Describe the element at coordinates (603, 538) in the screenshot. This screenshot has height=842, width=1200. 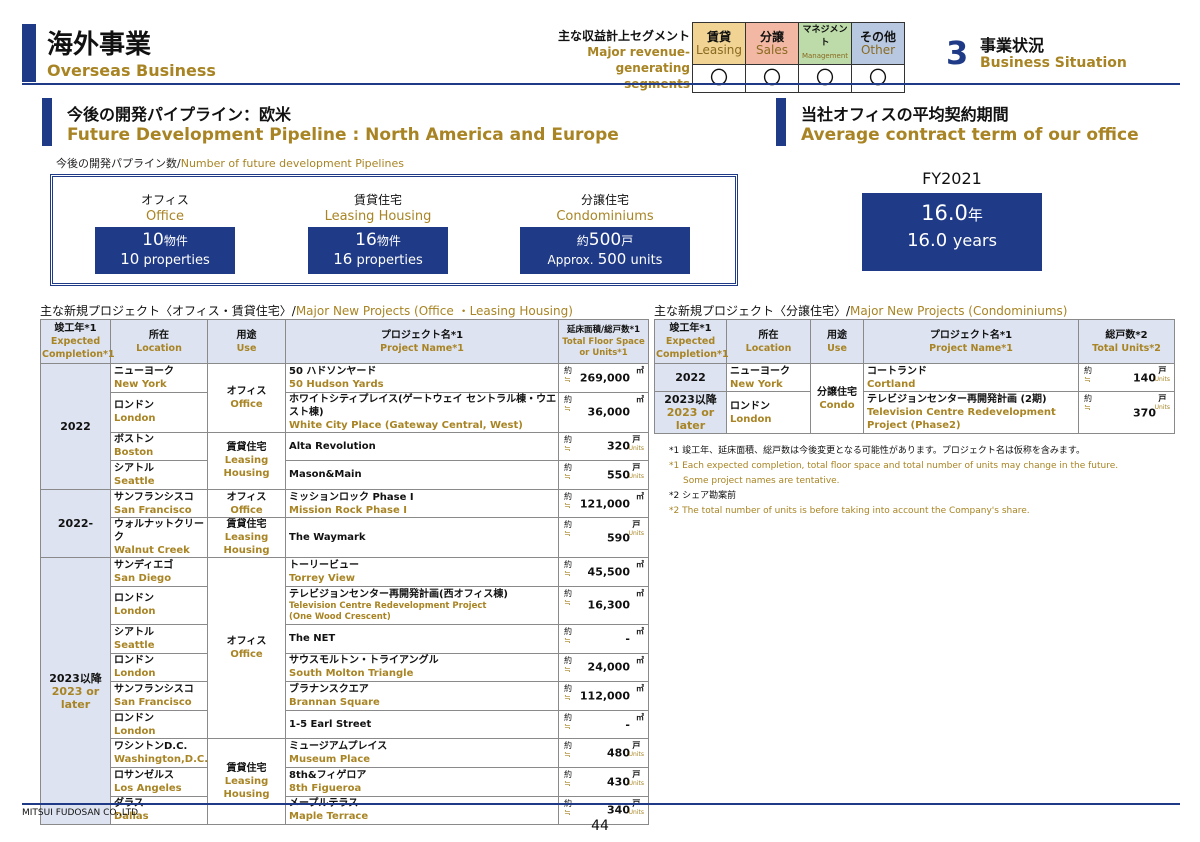
I see `value-cell: 約 ≒ 590 戸 Units` at that location.